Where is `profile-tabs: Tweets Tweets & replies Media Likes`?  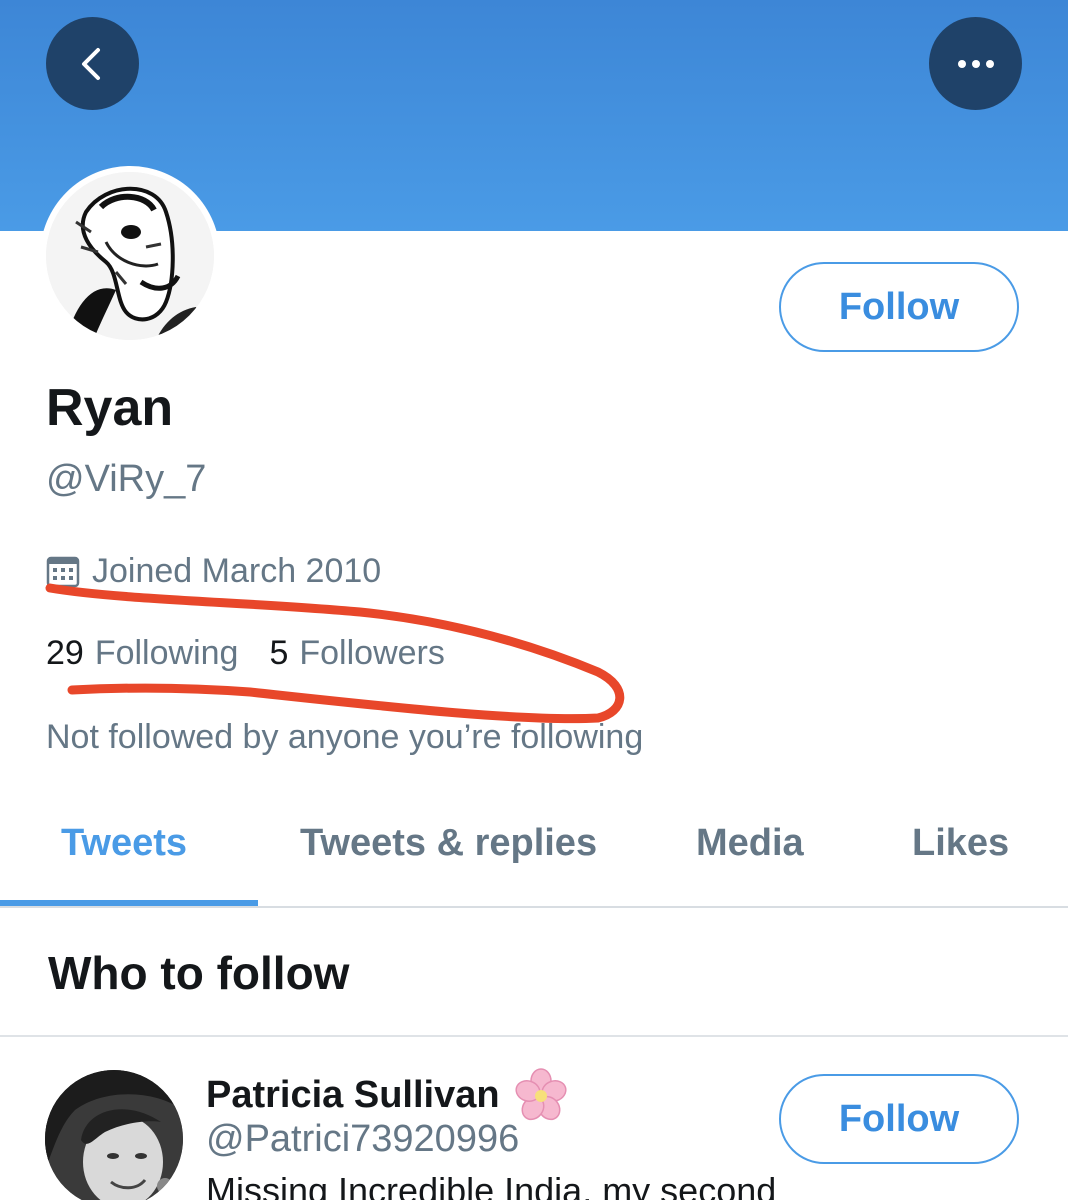
profile-tabs: Tweets Tweets & replies Media Likes is located at coordinates (534, 854).